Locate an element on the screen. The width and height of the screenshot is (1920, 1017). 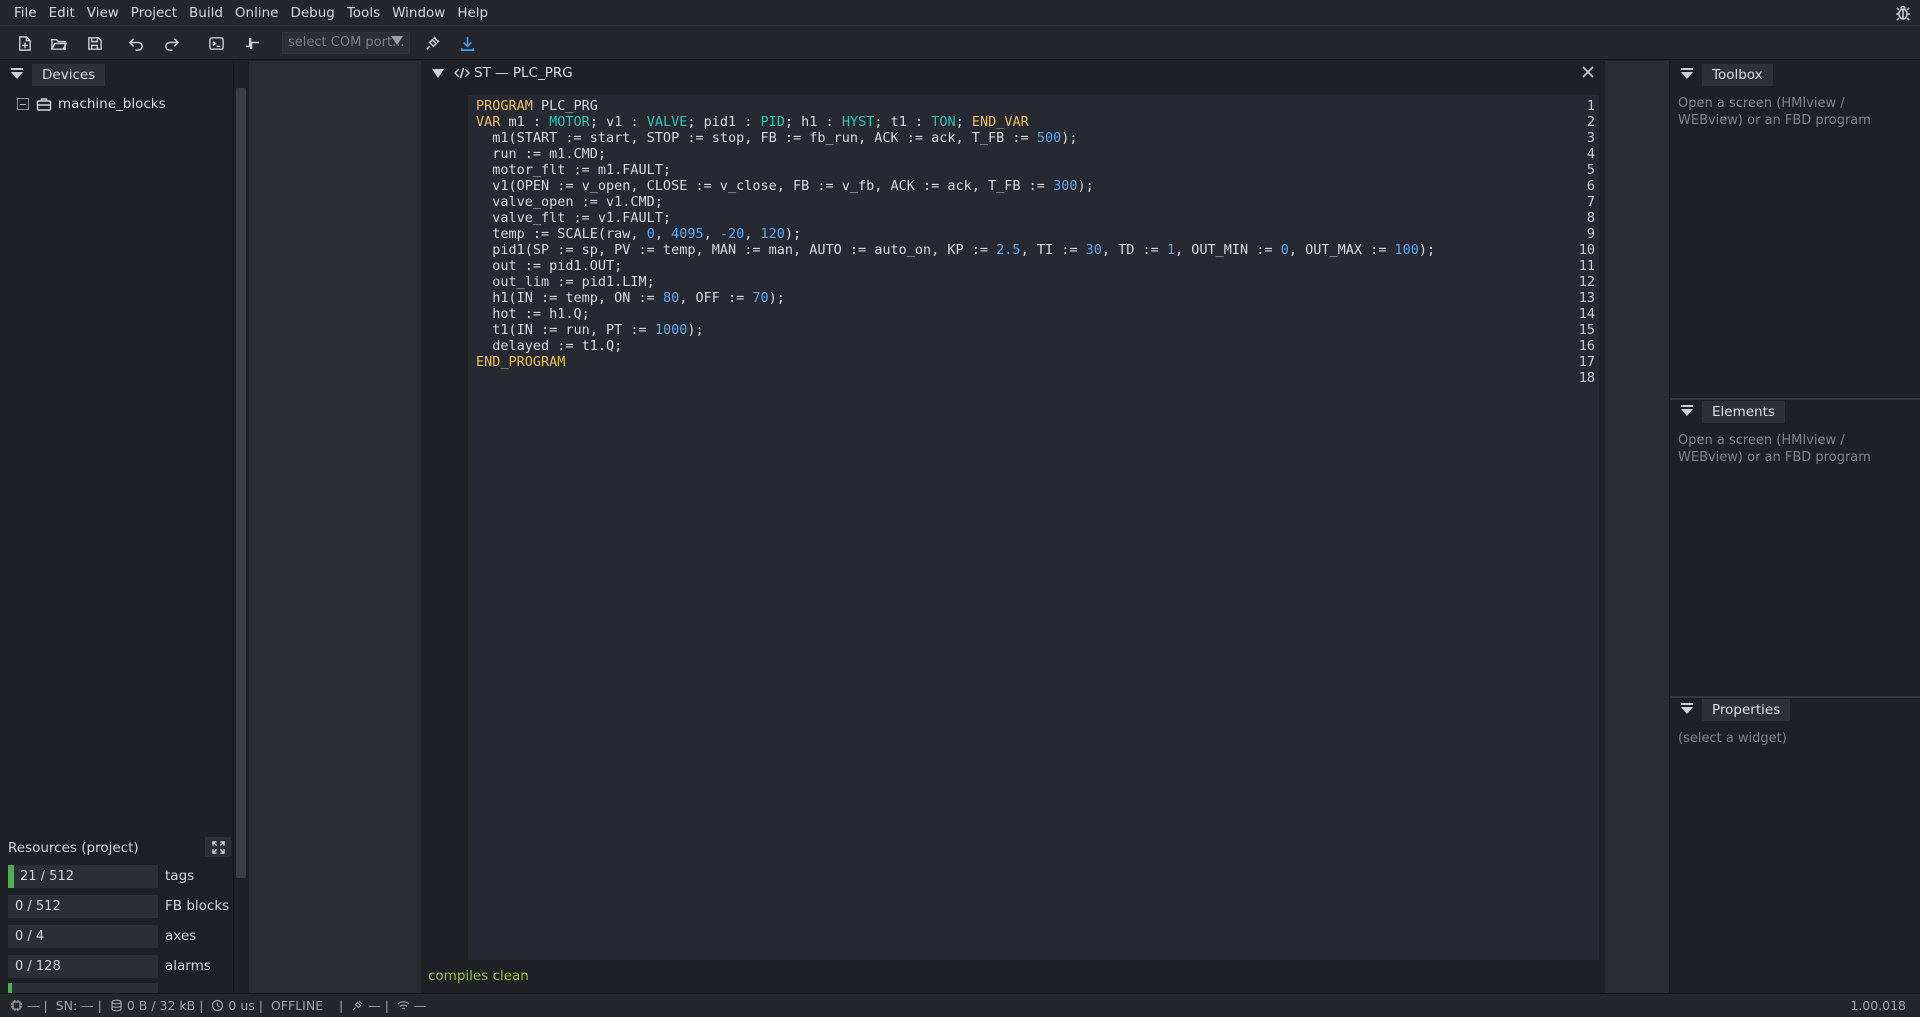
line-number: 10 is located at coordinates (1586, 250).